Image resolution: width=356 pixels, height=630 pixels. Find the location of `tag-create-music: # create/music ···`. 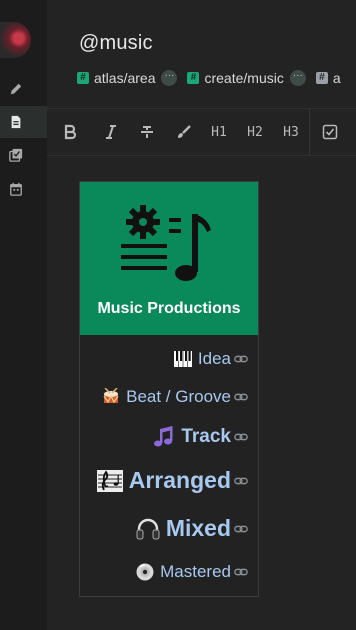

tag-create-music: # create/music ··· is located at coordinates (246, 78).